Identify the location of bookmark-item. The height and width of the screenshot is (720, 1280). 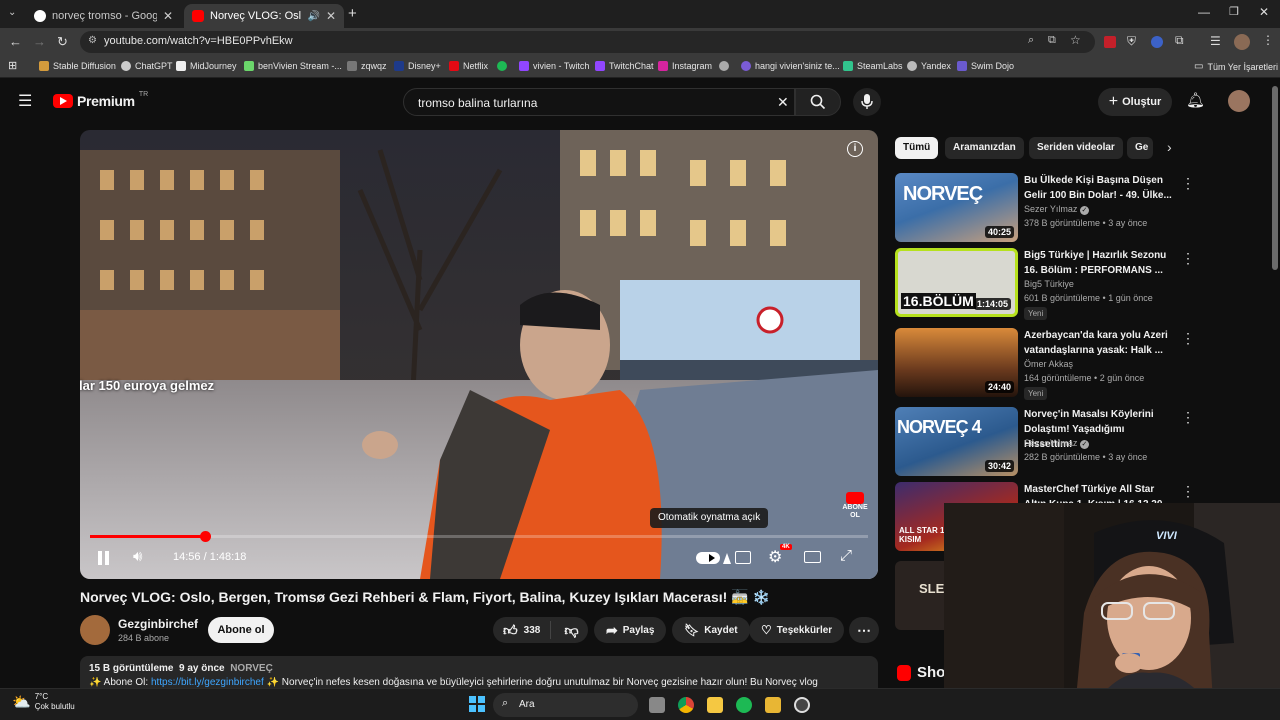
(502, 66).